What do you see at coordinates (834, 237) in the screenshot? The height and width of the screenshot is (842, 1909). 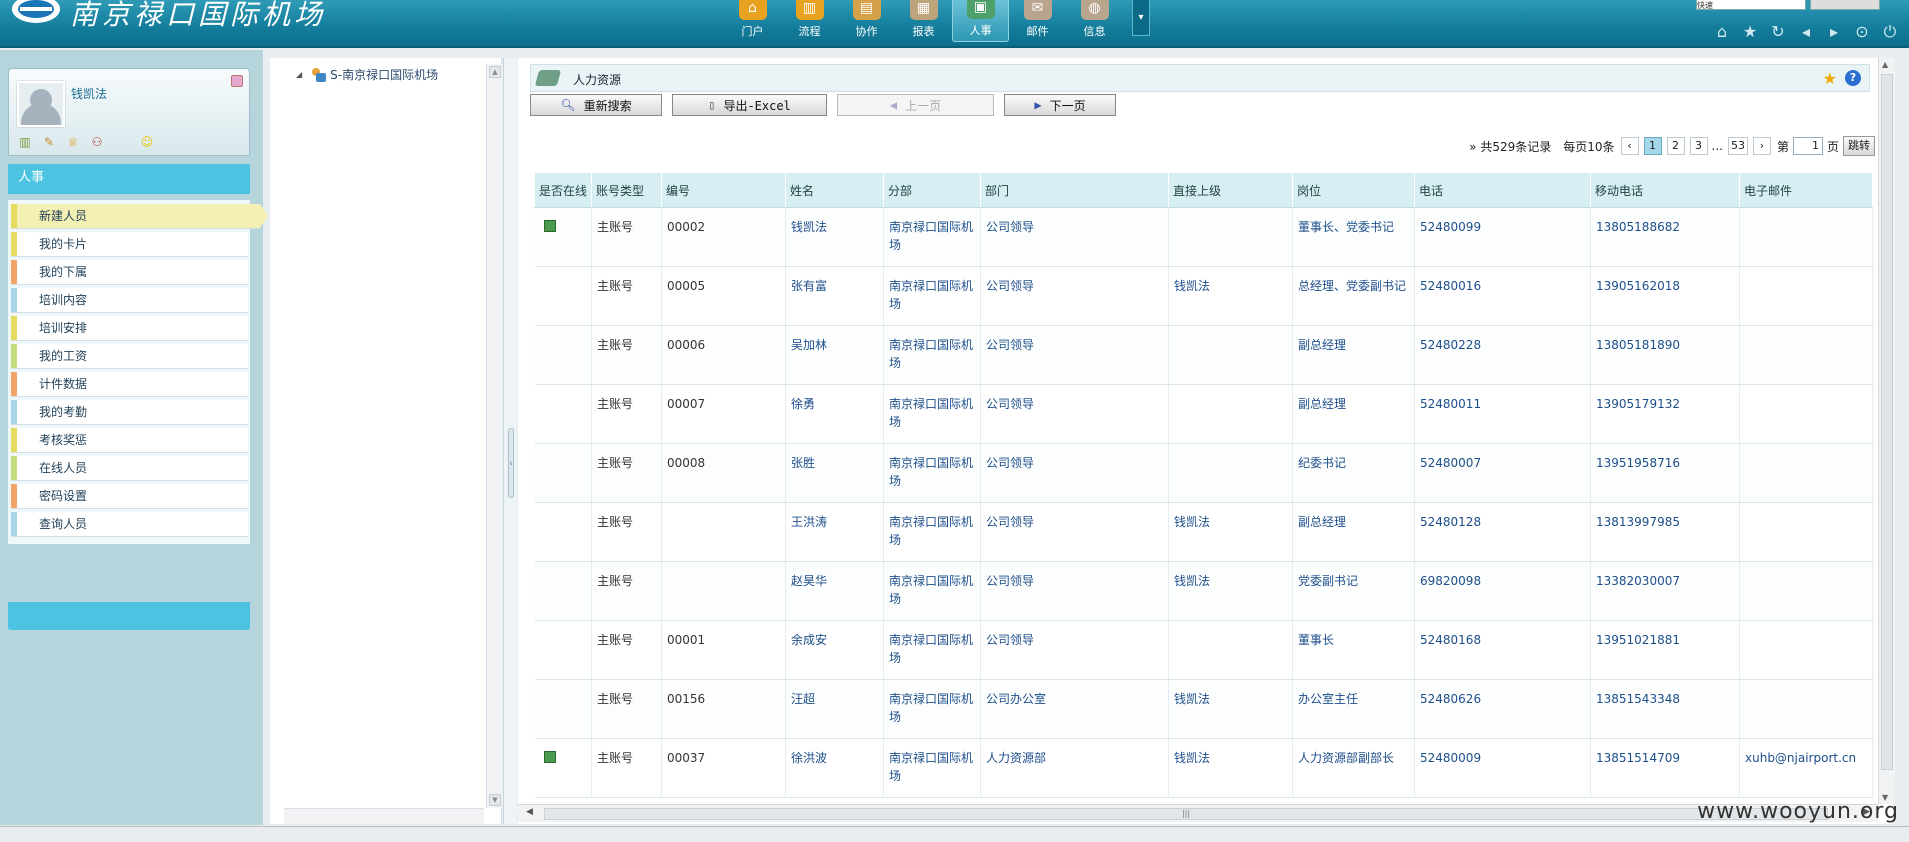 I see `cell-name: 钱凯法` at bounding box center [834, 237].